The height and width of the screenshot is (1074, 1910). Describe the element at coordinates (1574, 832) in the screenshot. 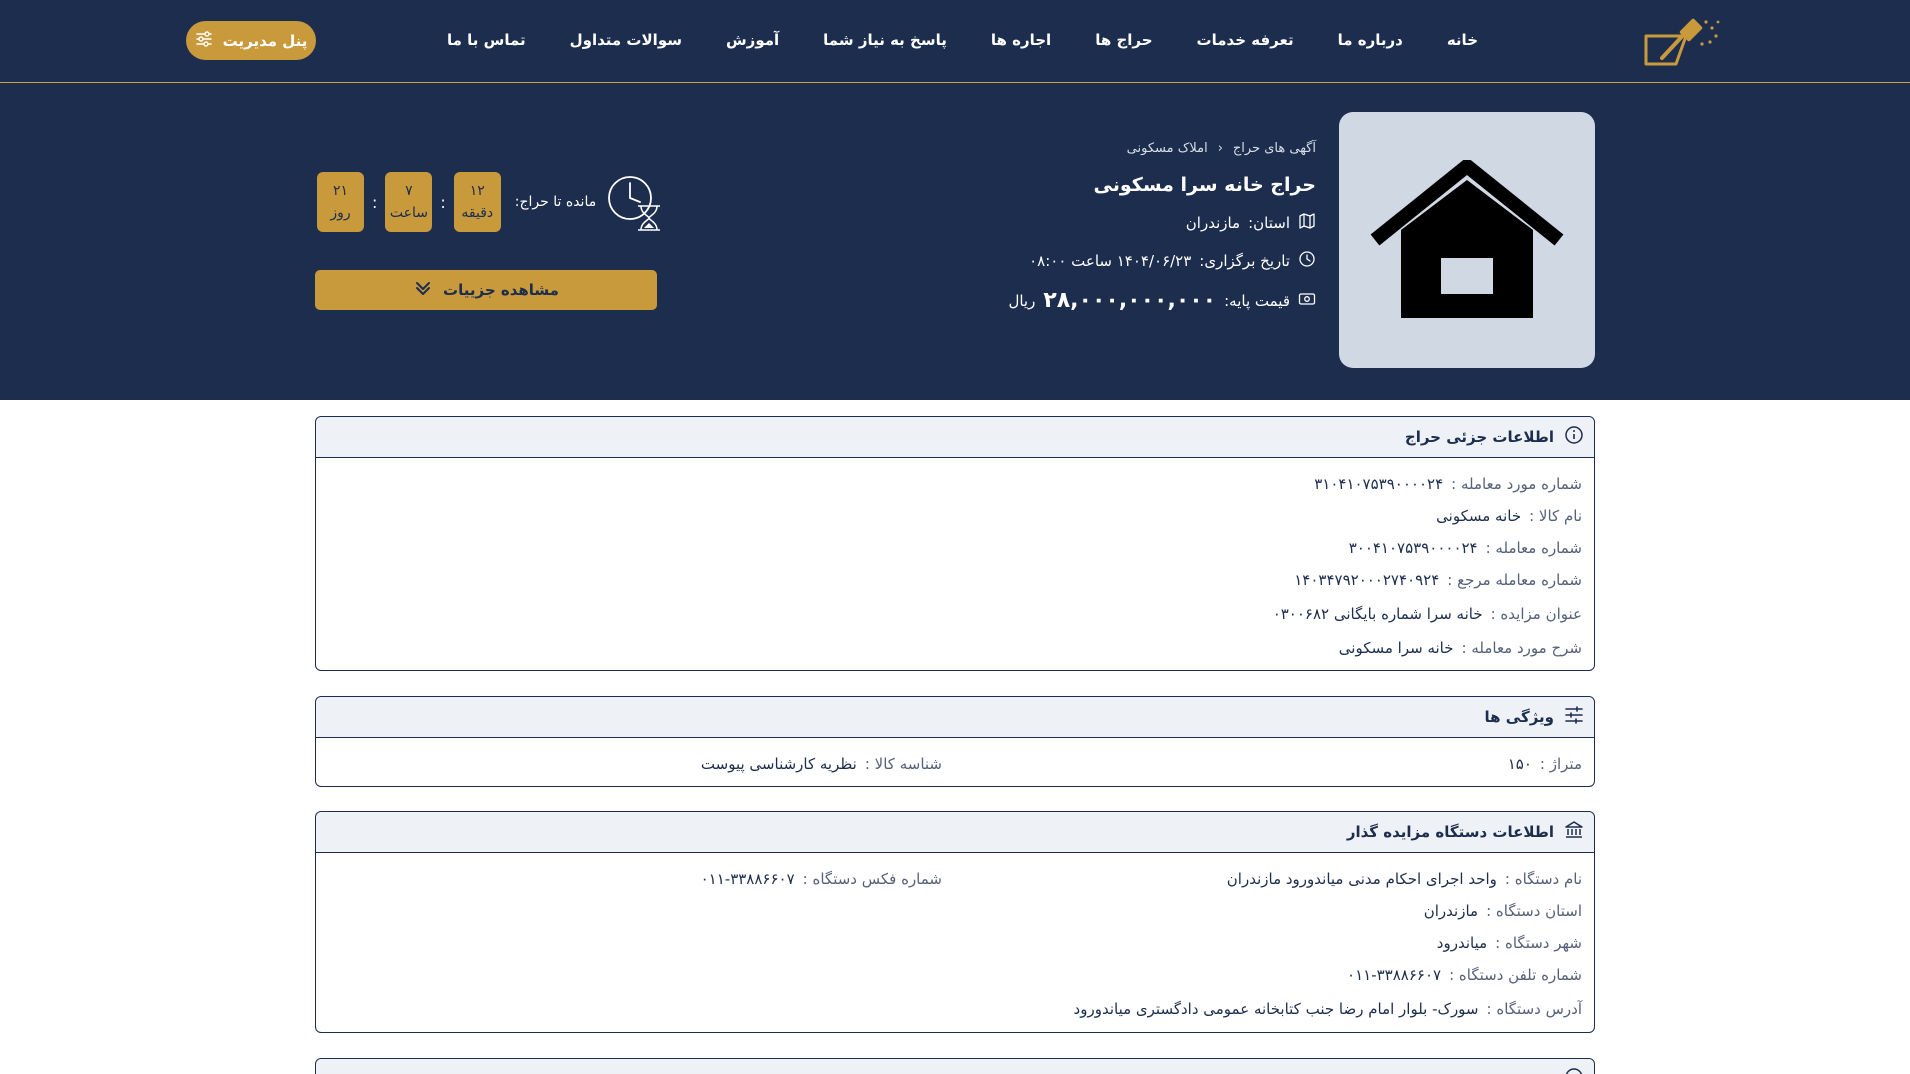

I see `bank-building-icon` at that location.